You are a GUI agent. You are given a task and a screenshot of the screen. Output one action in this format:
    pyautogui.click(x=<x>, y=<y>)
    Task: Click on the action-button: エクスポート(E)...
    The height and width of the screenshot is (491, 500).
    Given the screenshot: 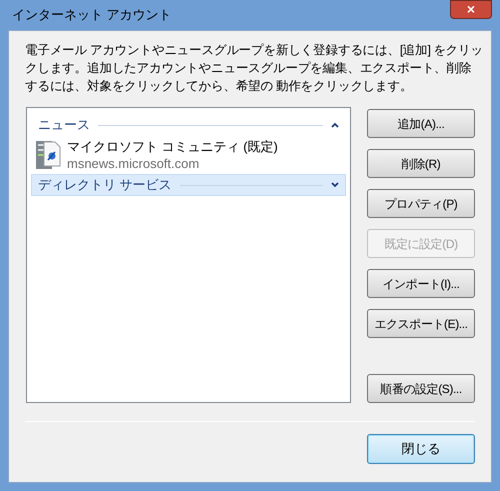 What is the action you would take?
    pyautogui.click(x=421, y=323)
    